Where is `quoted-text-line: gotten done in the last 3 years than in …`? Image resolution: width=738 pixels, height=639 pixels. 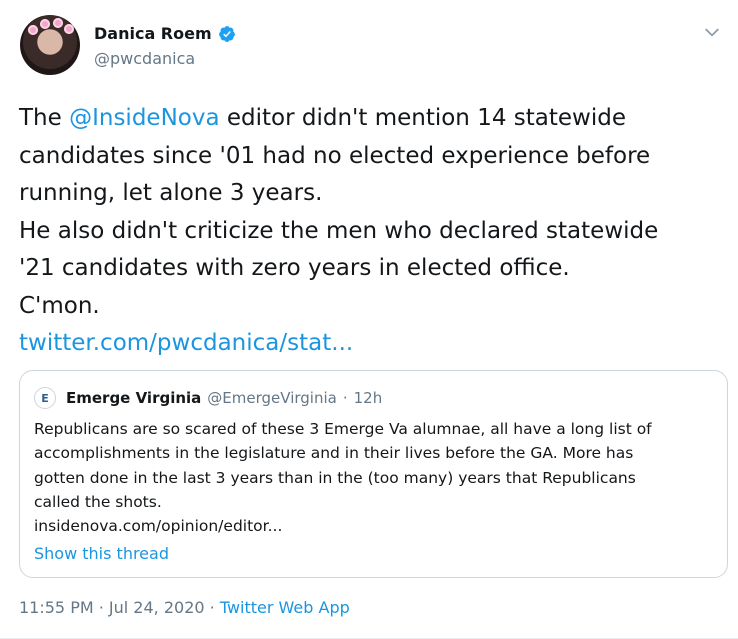
quoted-text-line: gotten done in the last 3 years than in … is located at coordinates (335, 477).